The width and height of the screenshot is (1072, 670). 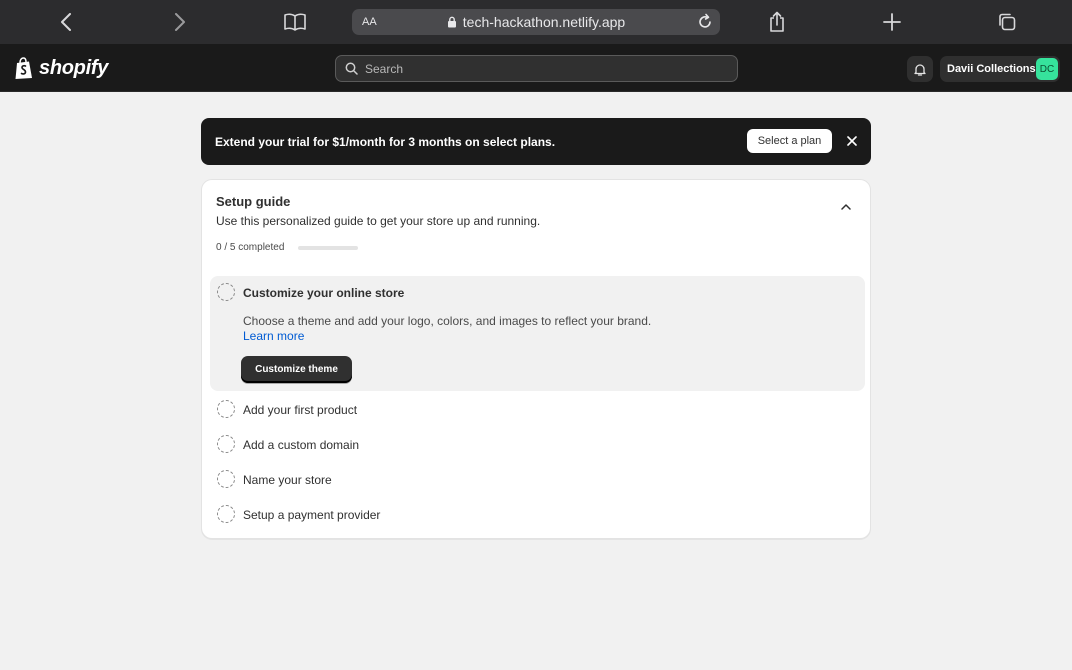 What do you see at coordinates (324, 293) in the screenshot?
I see `step-title: Customize your online store` at bounding box center [324, 293].